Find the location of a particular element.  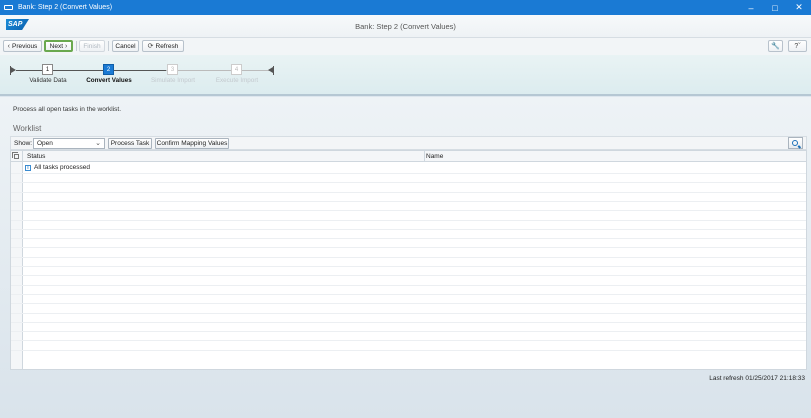

step-2-marker: 2 is located at coordinates (108, 69).